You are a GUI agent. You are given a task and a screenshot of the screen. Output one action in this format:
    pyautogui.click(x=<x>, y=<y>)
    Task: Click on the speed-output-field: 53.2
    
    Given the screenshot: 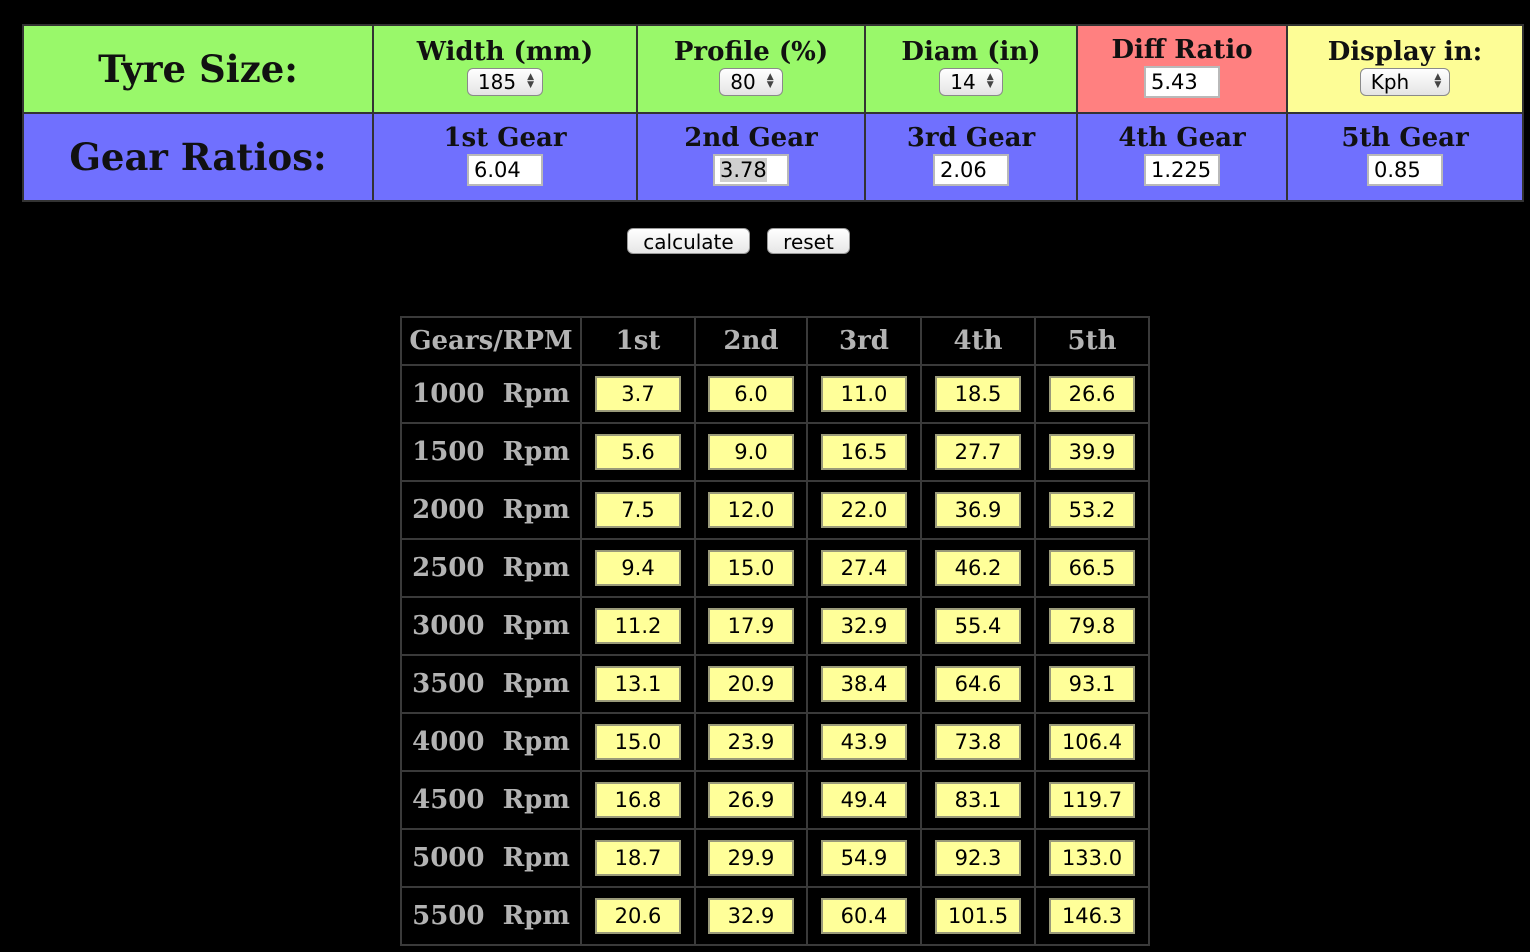 What is the action you would take?
    pyautogui.click(x=1092, y=510)
    